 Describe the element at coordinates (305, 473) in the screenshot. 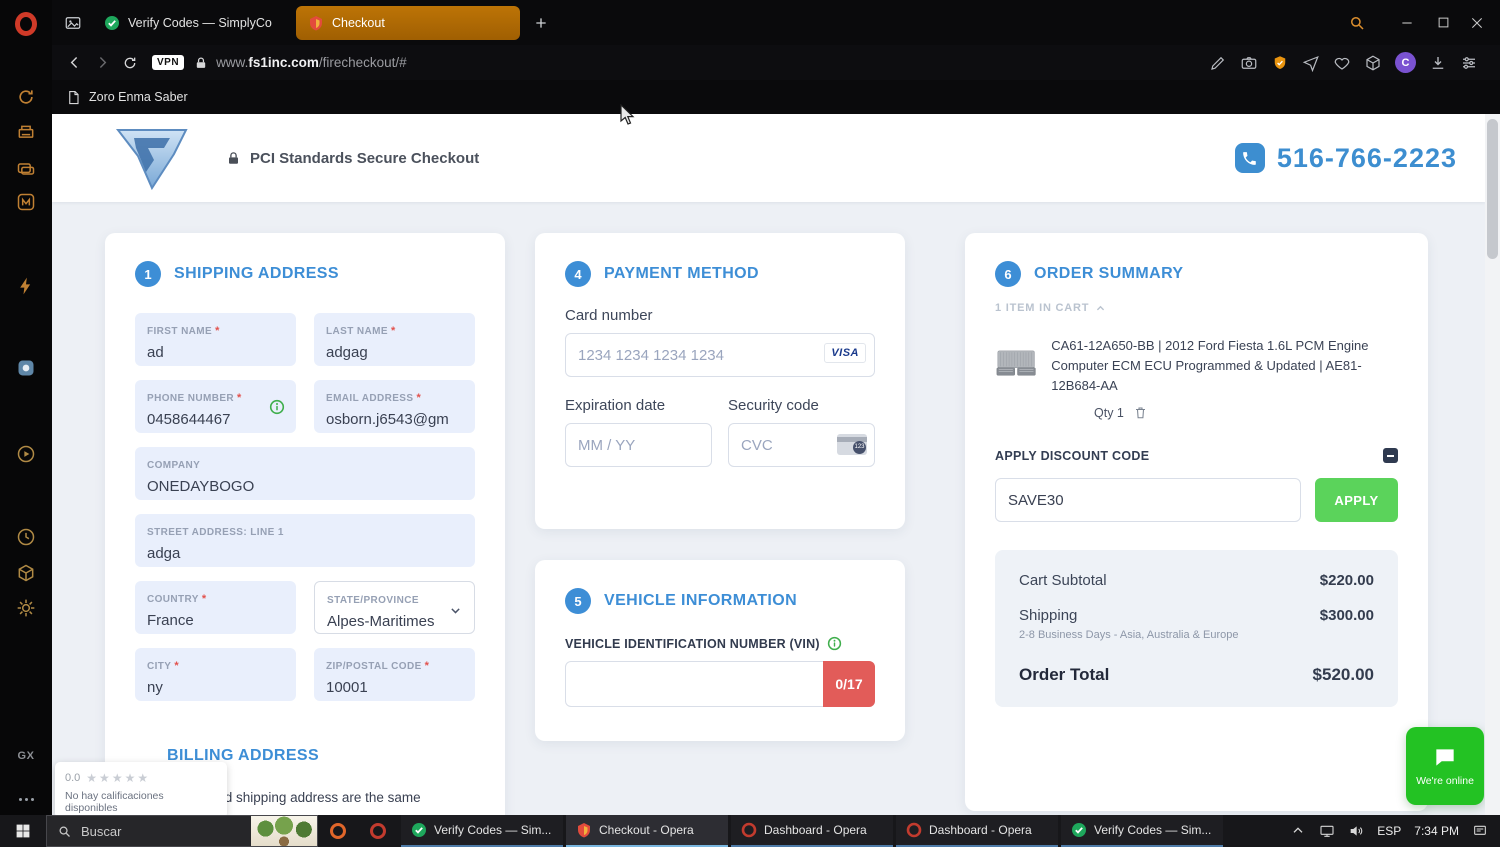

I see `company-field: COMPANY ONEDAYBOGO` at that location.